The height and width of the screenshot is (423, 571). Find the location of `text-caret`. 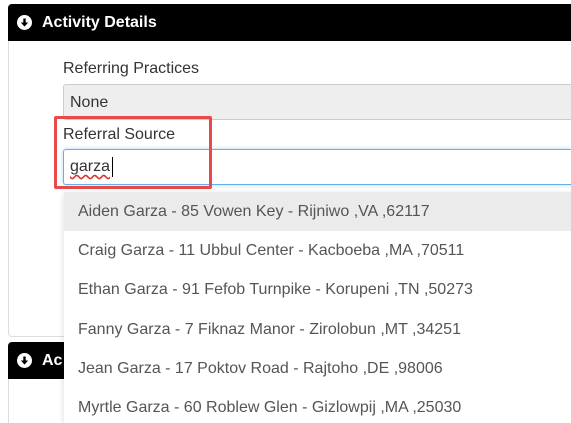

text-caret is located at coordinates (112, 167).